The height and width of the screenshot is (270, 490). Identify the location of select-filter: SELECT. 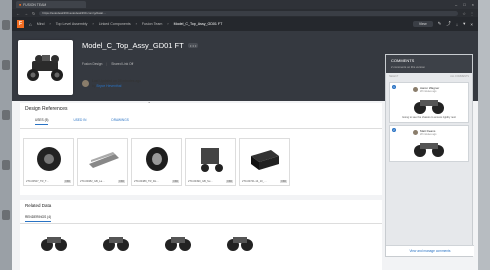
(393, 76).